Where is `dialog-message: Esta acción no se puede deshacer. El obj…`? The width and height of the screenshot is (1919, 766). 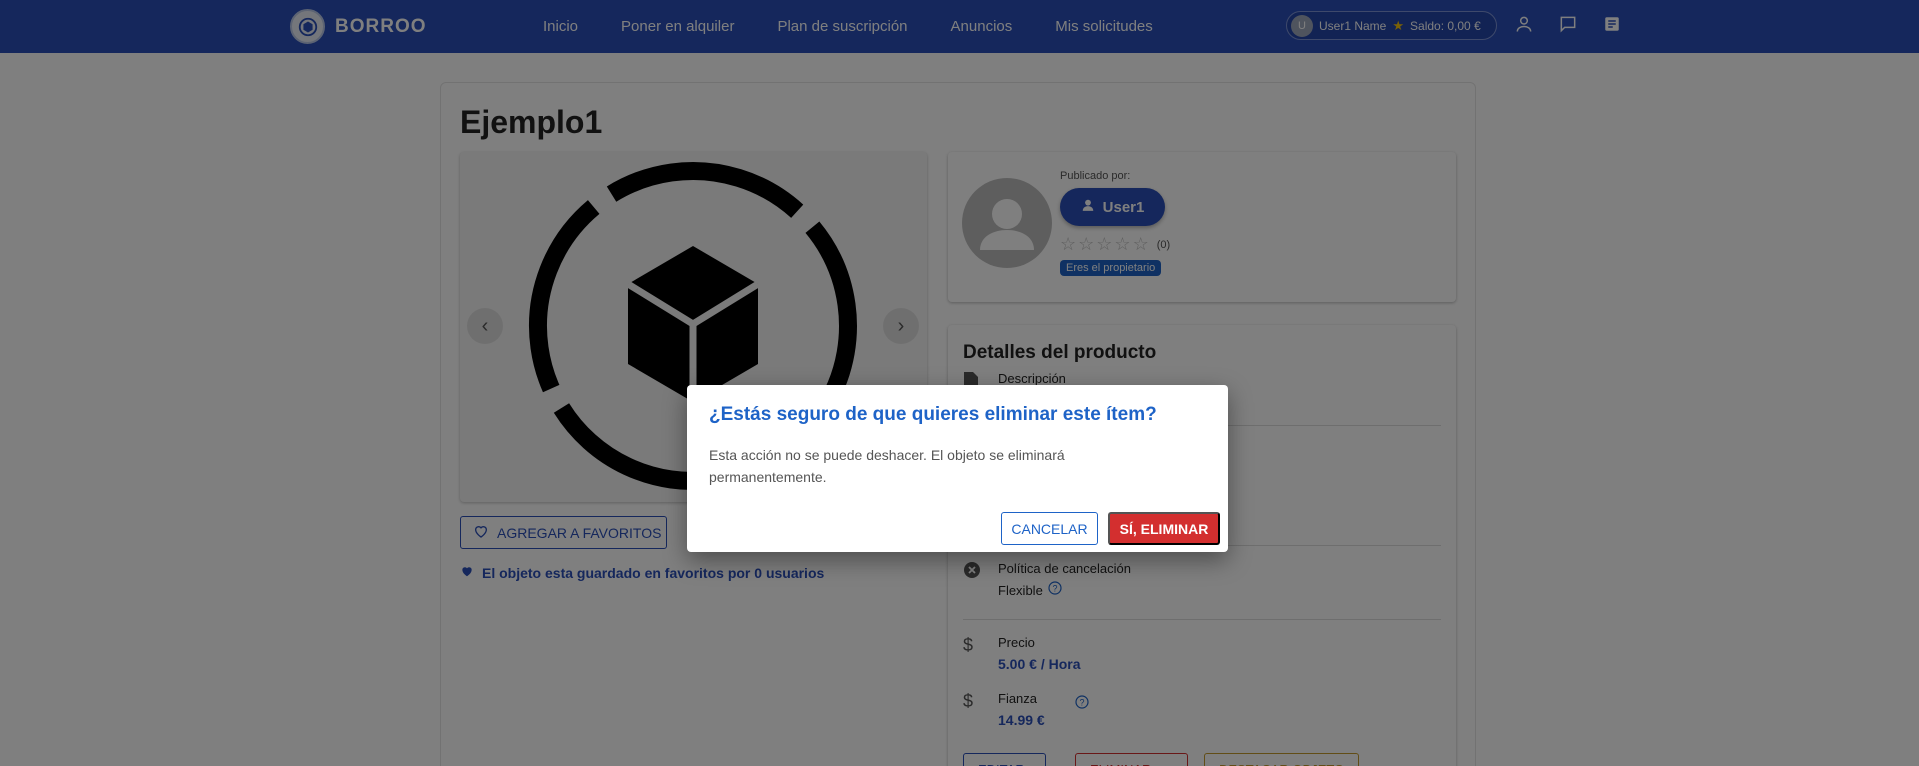 dialog-message: Esta acción no se puede deshacer. El obj… is located at coordinates (887, 466).